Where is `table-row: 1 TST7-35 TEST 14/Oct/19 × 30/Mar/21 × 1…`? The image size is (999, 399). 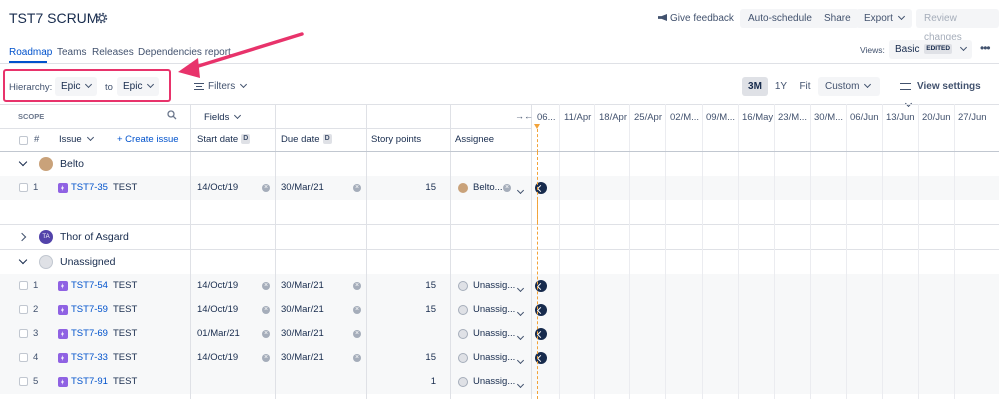
table-row: 1 TST7-35 TEST 14/Oct/19 × 30/Mar/21 × 1… is located at coordinates (499, 188).